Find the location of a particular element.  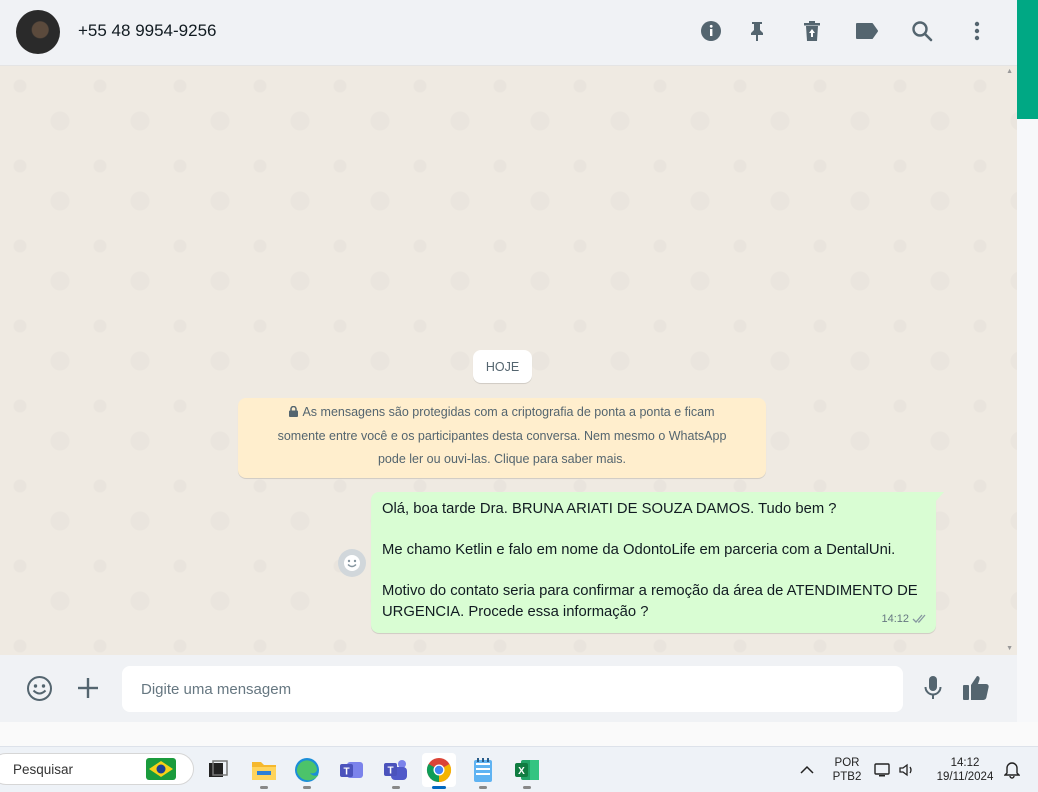

smiley-icon is located at coordinates (352, 563).